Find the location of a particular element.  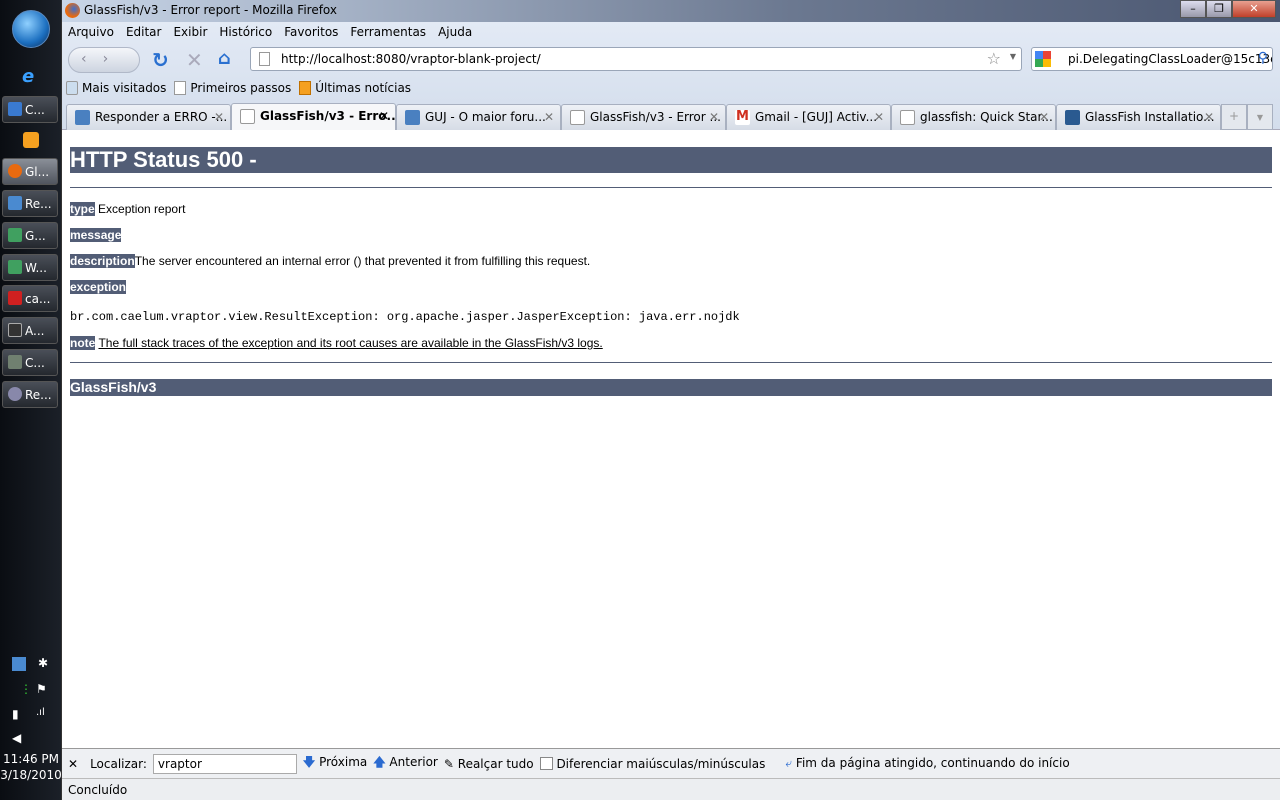

tab: M Gmail - [GUJ] Activ... ✕ is located at coordinates (808, 117).